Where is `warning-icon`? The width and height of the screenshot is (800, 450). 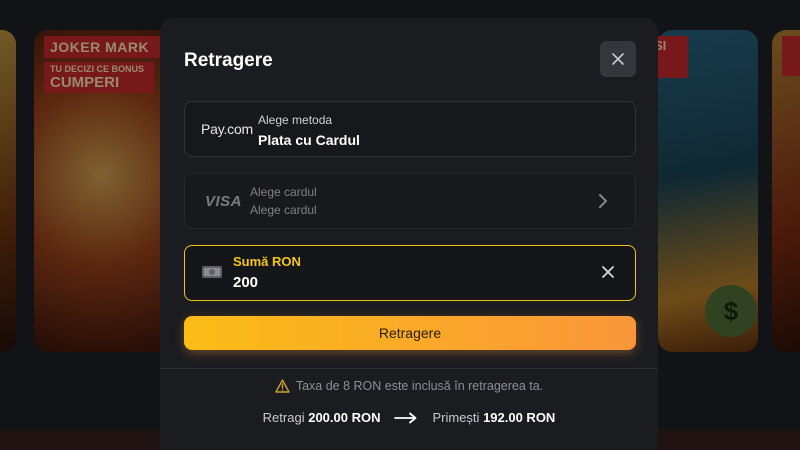
warning-icon is located at coordinates (282, 386).